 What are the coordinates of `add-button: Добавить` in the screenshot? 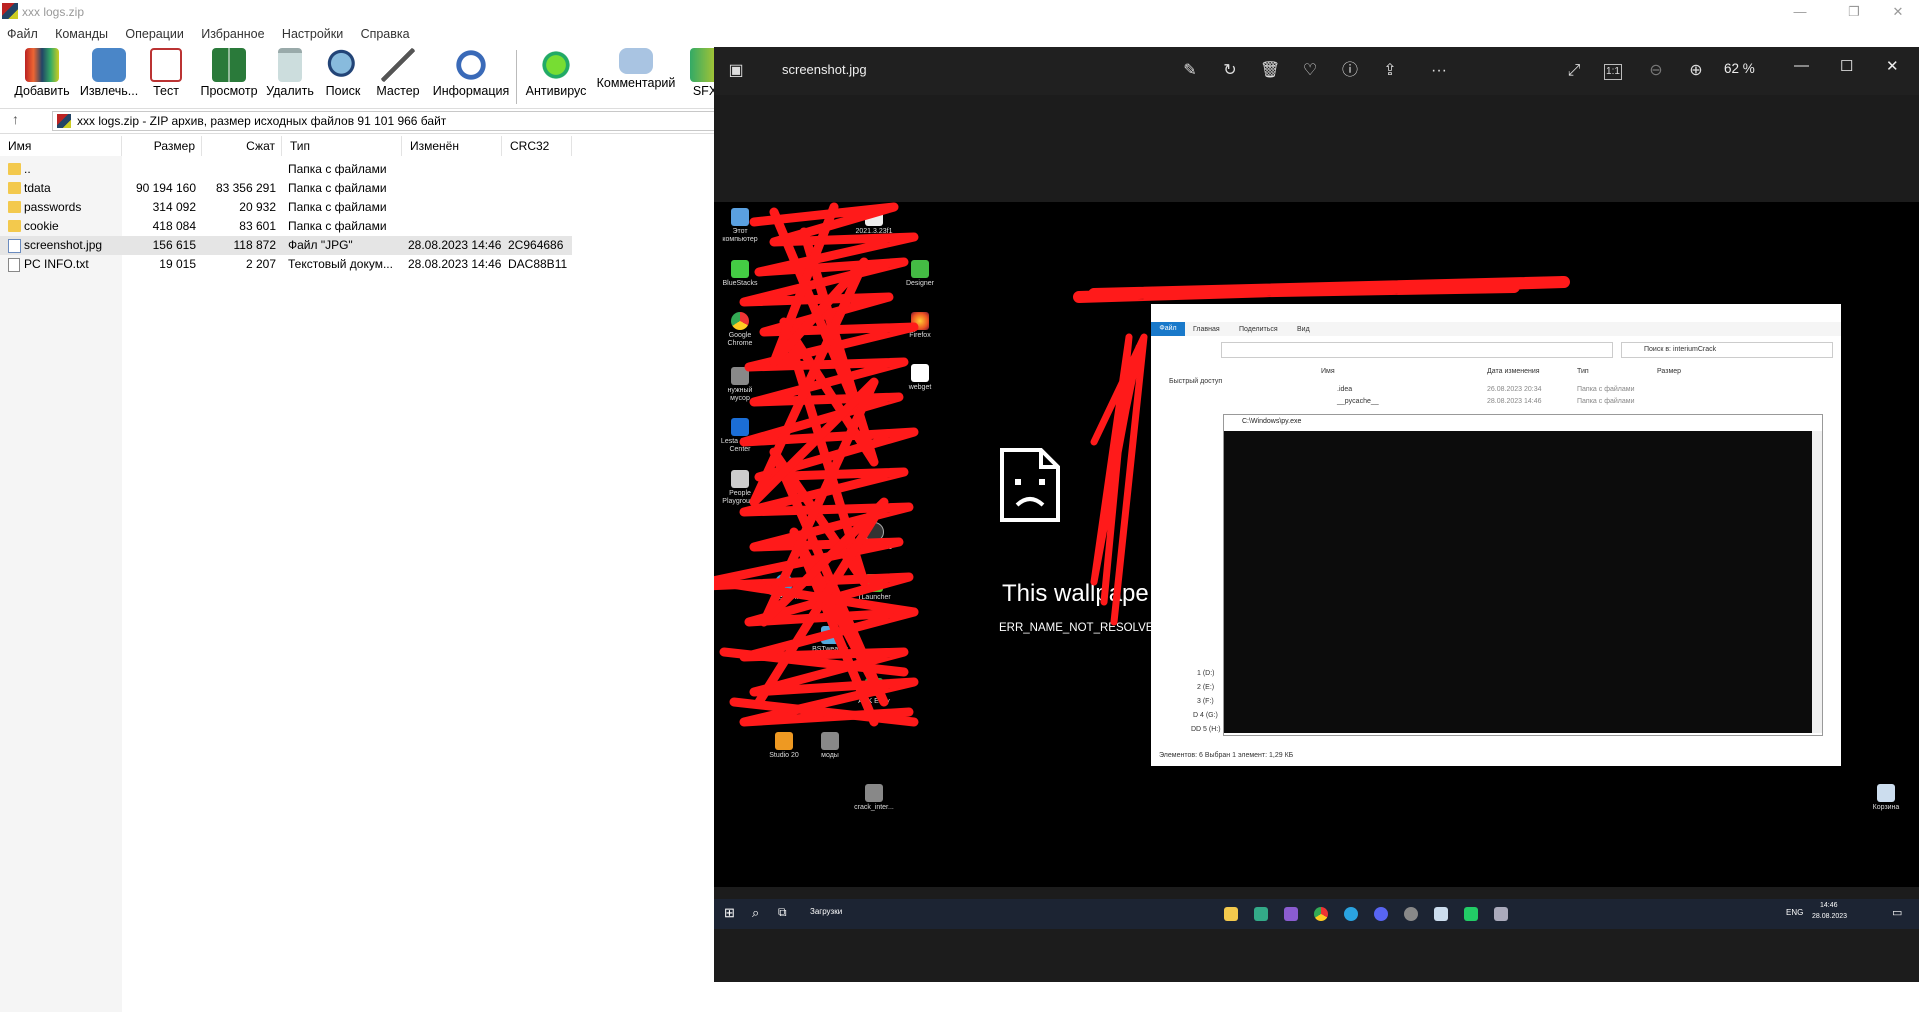 It's located at (42, 73).